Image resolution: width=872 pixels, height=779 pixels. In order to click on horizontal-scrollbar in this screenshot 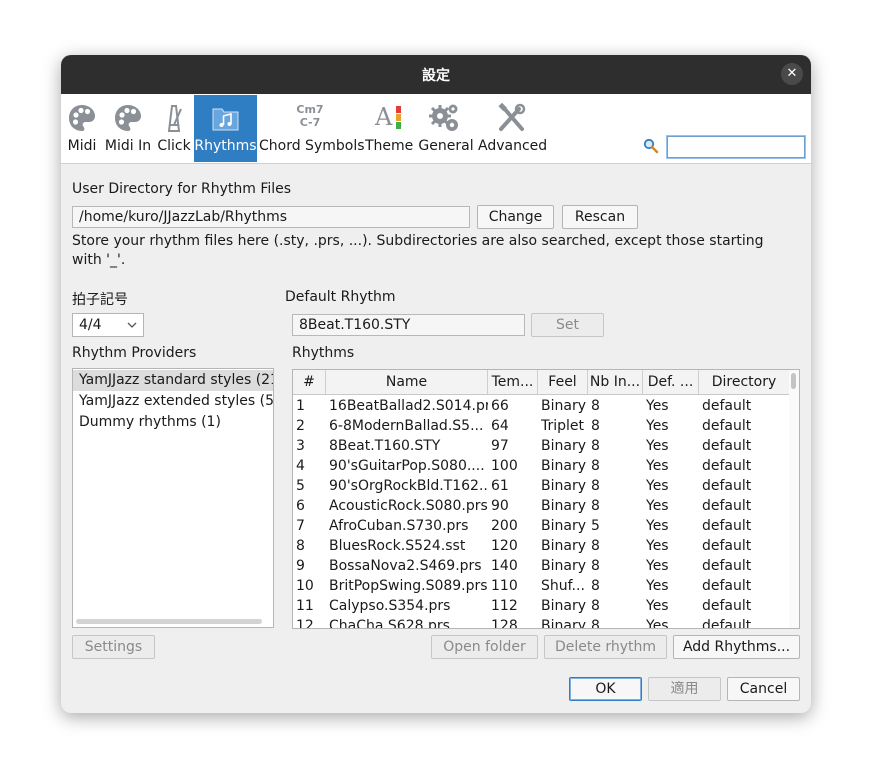, I will do `click(169, 621)`.